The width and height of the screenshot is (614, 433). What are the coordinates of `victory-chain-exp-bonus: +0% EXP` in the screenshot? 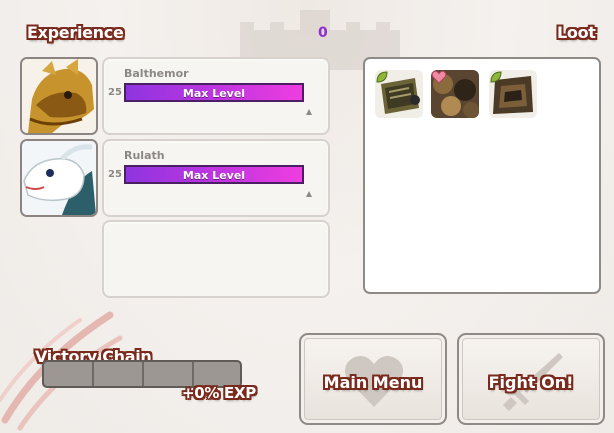 It's located at (219, 393).